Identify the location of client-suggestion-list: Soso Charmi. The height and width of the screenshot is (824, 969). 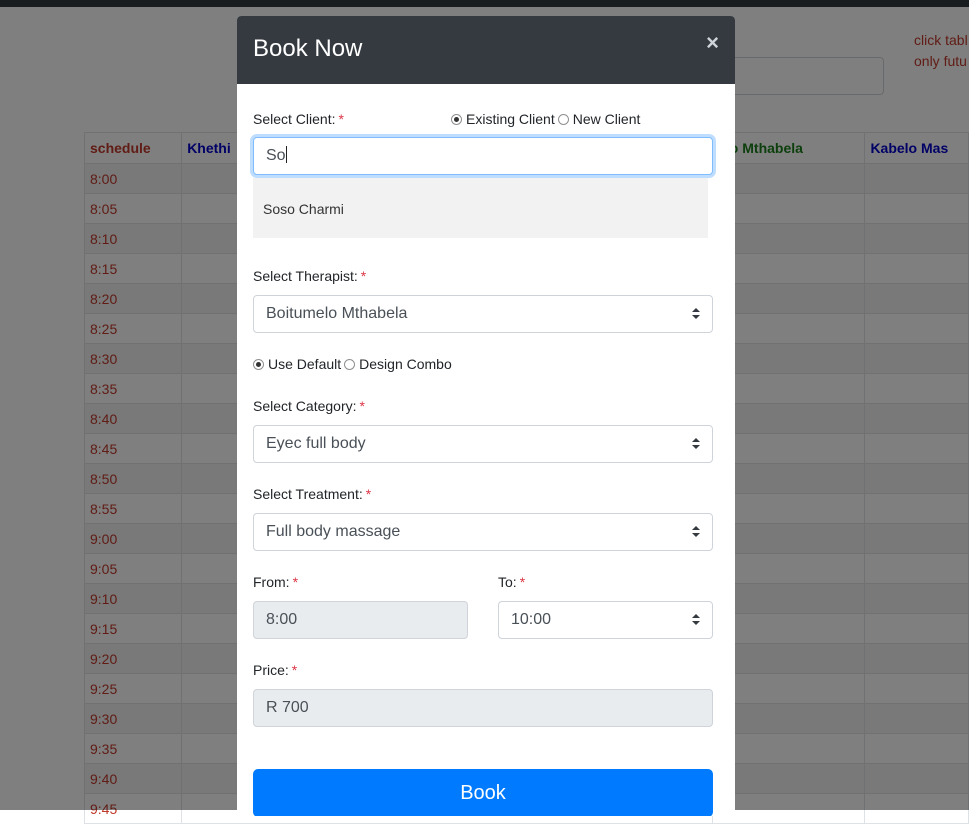
(480, 208).